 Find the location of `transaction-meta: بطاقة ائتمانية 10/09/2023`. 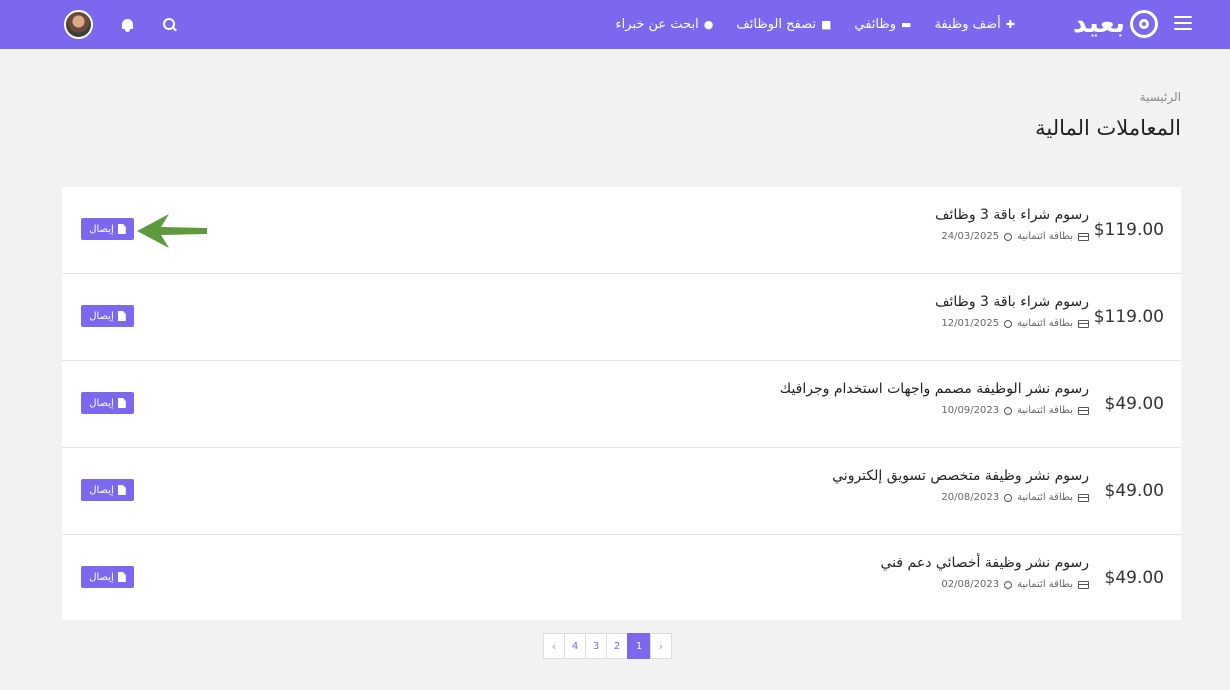

transaction-meta: بطاقة ائتمانية 10/09/2023 is located at coordinates (934, 410).